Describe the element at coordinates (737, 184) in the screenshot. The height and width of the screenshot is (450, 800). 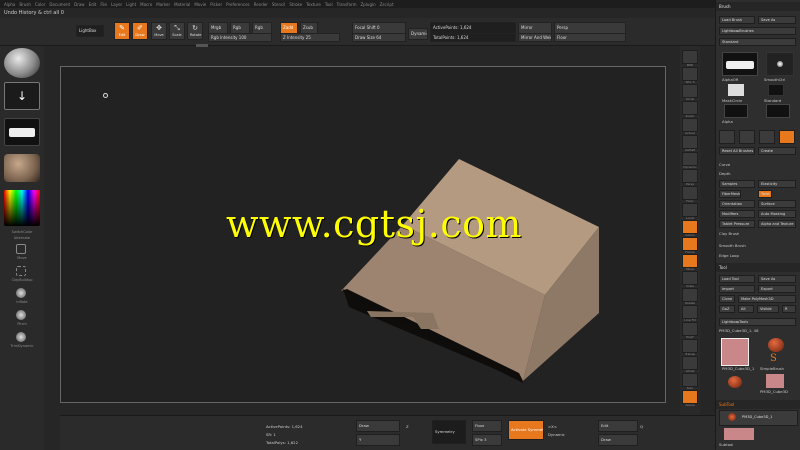
I see `samples-slider: Samples` at that location.